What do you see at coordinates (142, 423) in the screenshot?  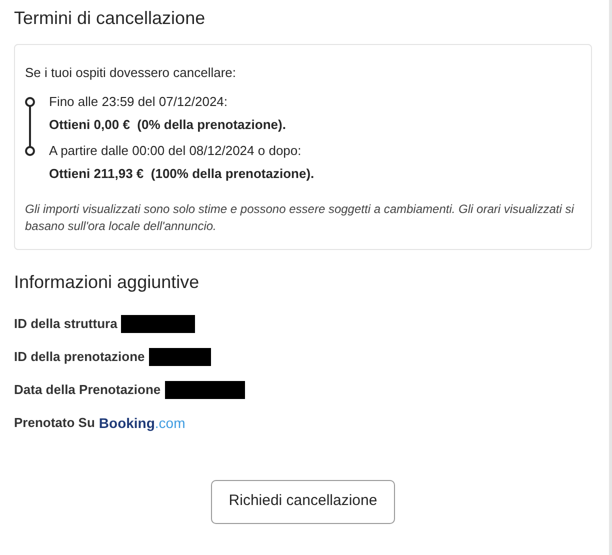 I see `booking-logo: Booking.com` at bounding box center [142, 423].